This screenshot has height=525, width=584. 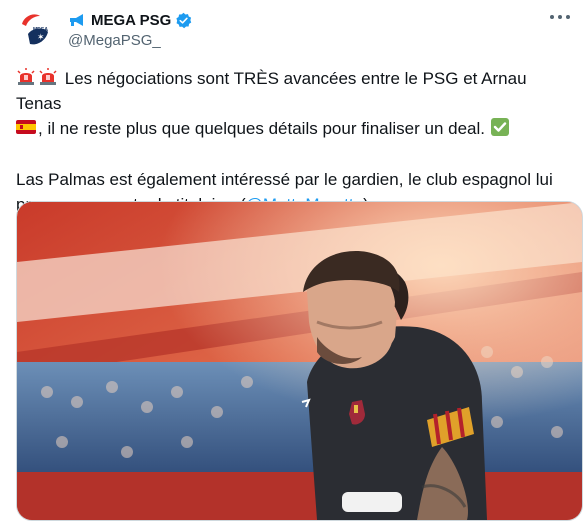 I want to click on mega-logo-icon: MEGA ✶, so click(x=35, y=29).